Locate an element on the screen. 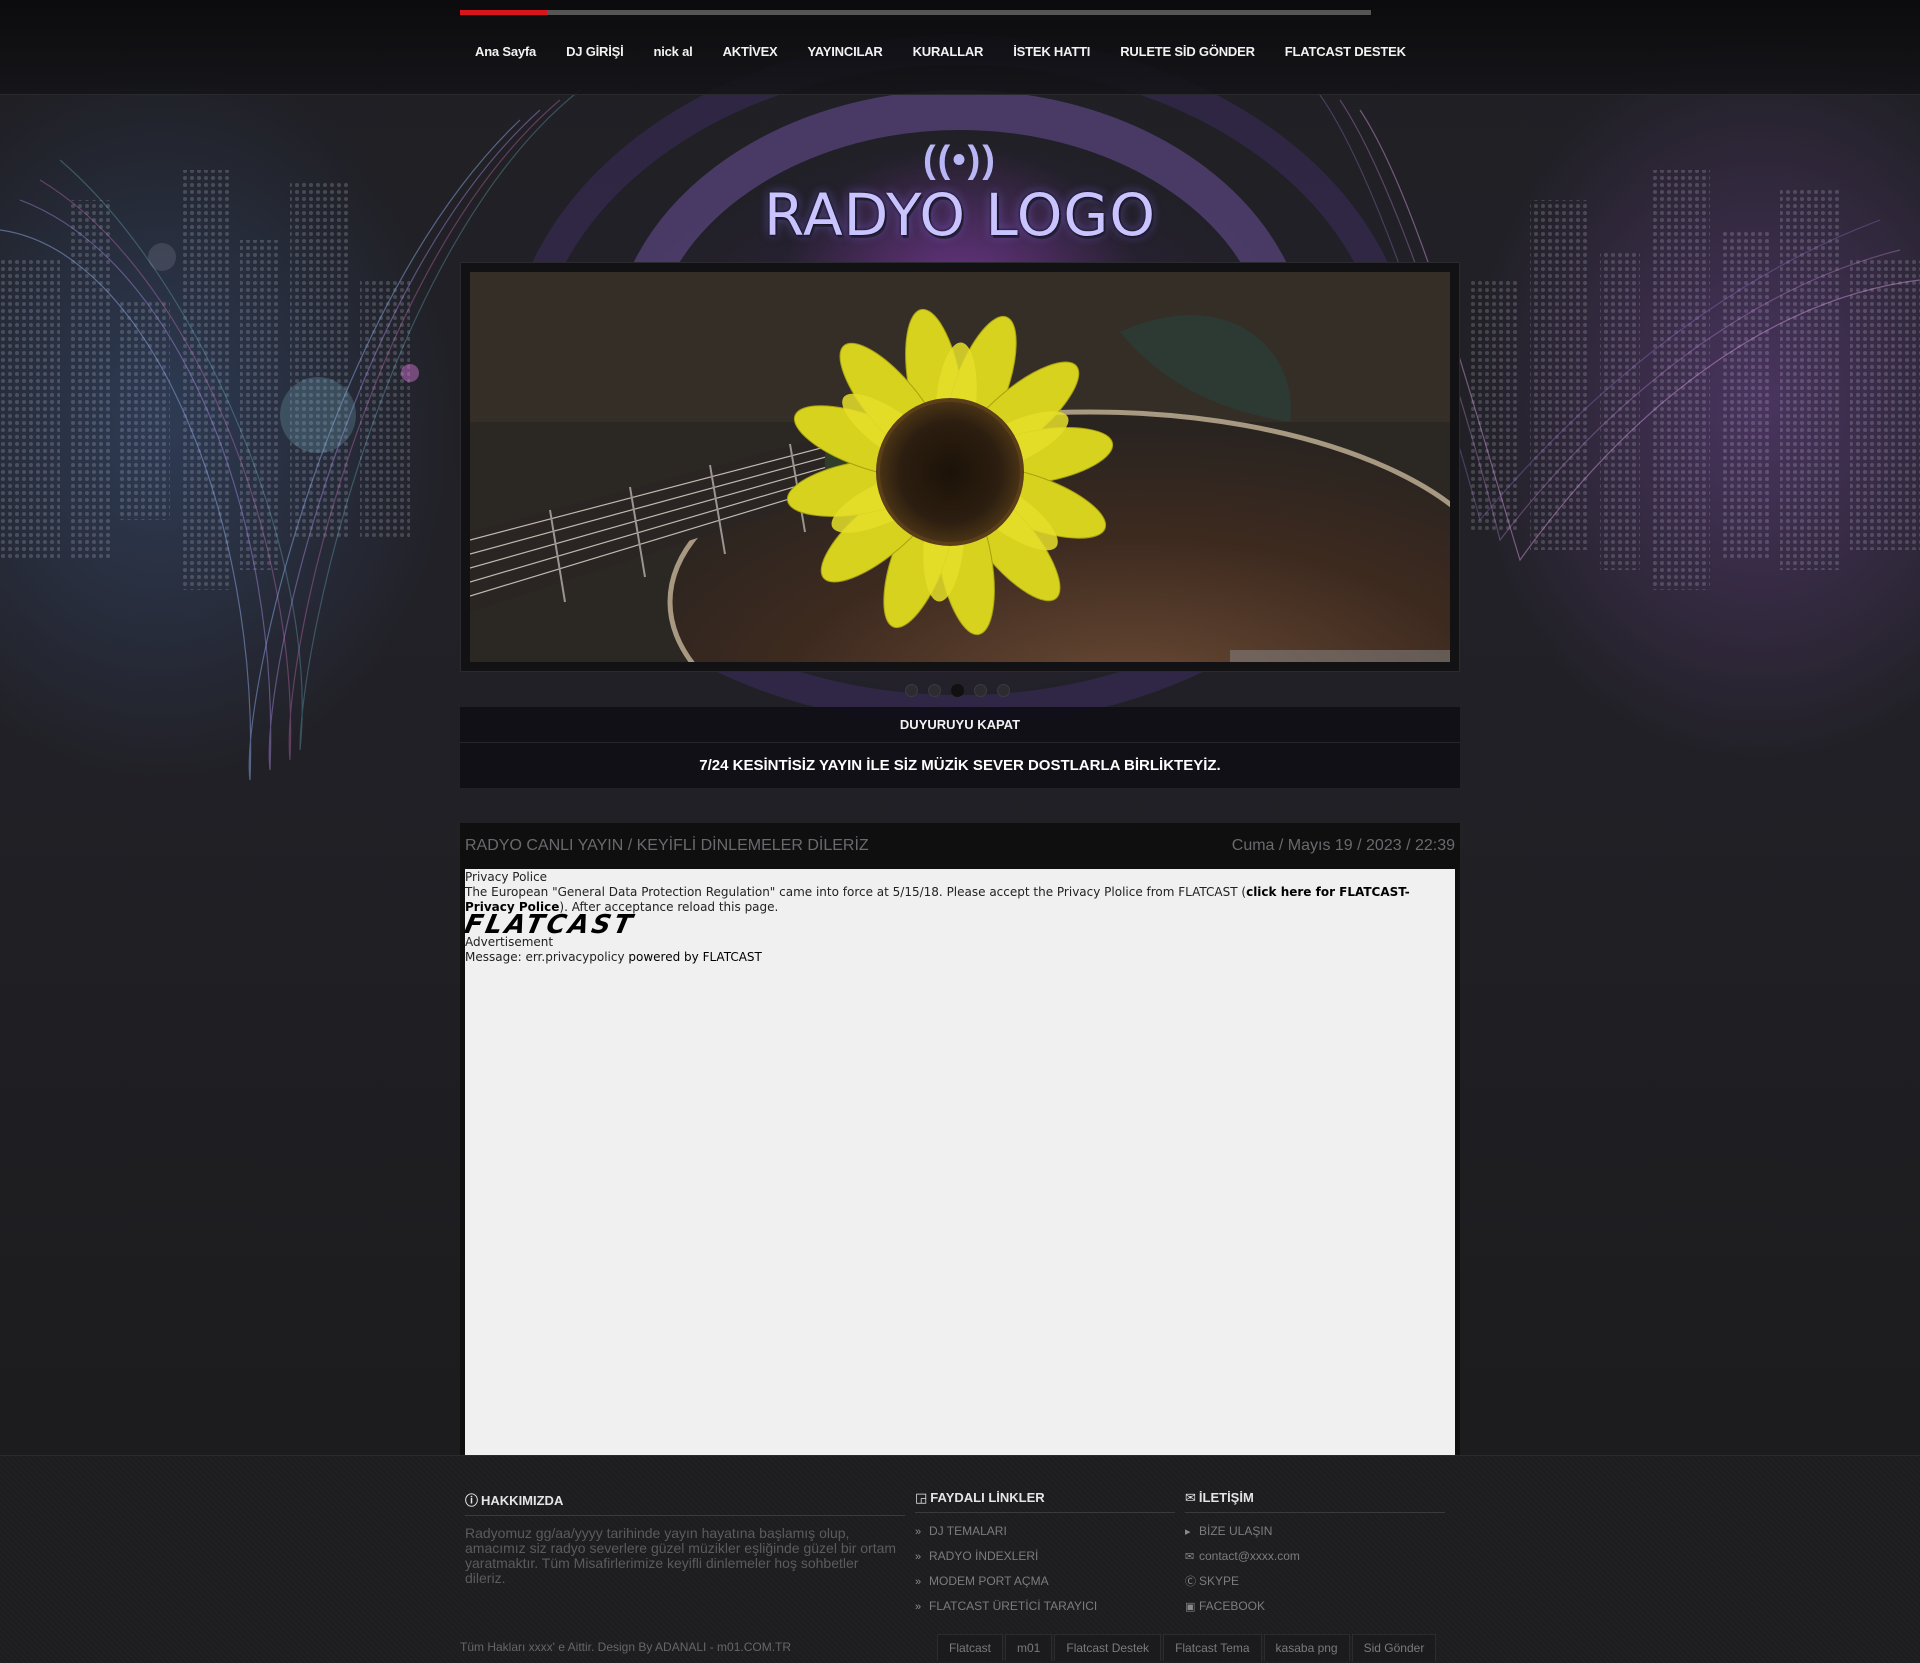 The image size is (1920, 1663). caret-icon: ▸ is located at coordinates (1188, 1532).